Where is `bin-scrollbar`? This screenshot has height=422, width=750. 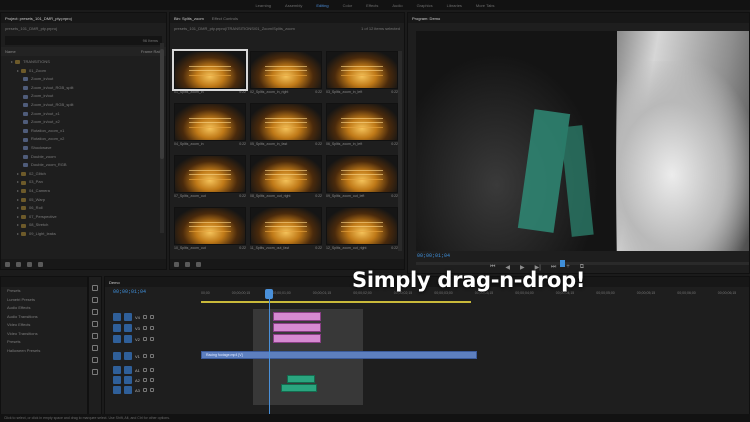 bin-scrollbar is located at coordinates (400, 151).